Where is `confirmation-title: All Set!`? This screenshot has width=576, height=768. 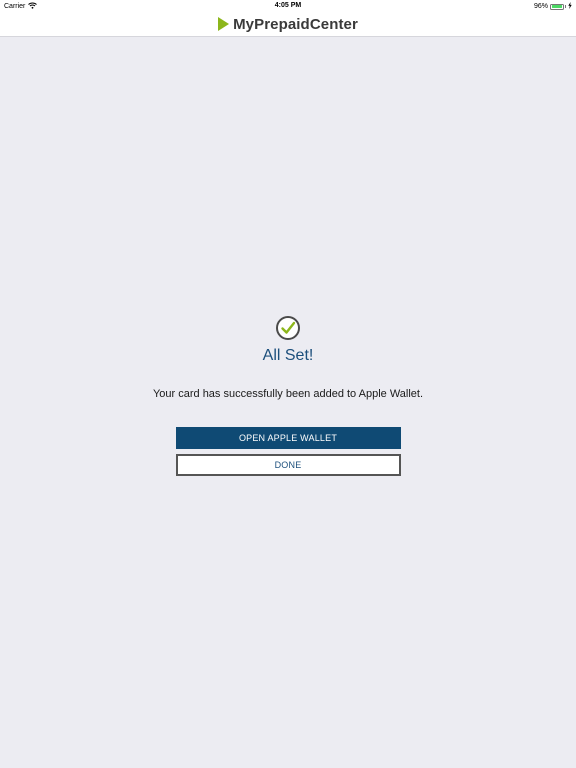
confirmation-title: All Set! is located at coordinates (288, 355).